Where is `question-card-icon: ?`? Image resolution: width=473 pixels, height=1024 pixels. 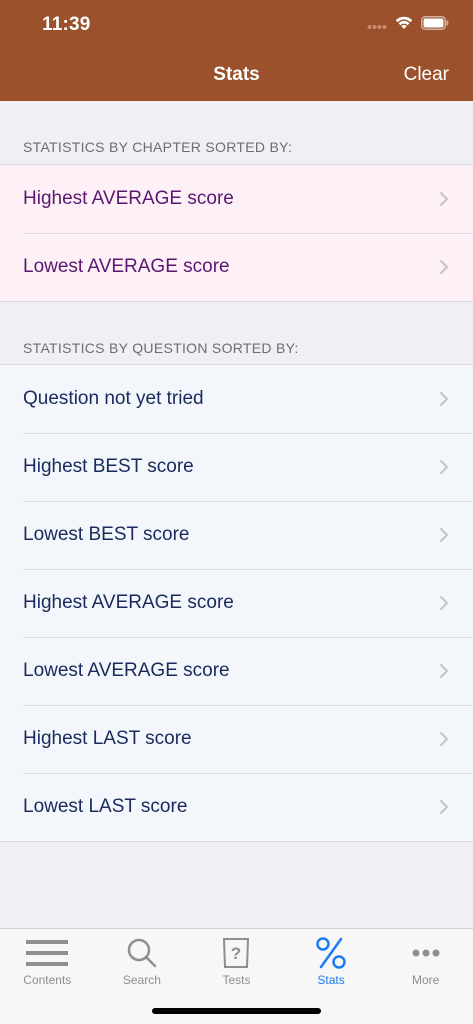 question-card-icon: ? is located at coordinates (236, 953).